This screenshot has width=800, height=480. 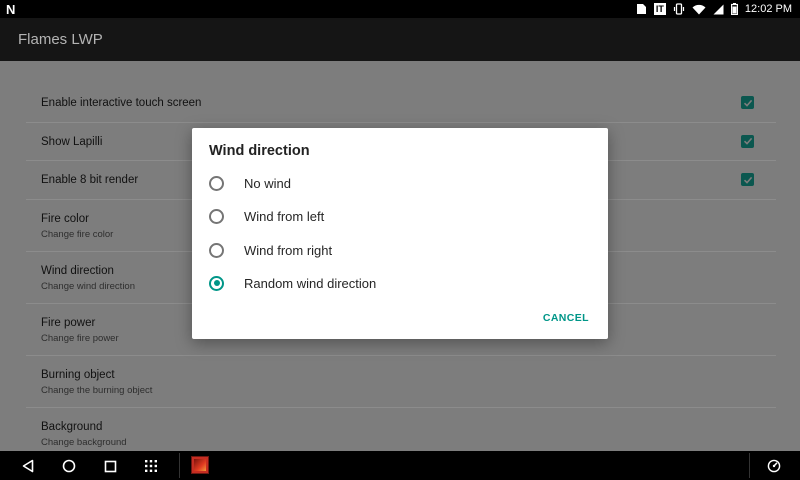 What do you see at coordinates (60, 39) in the screenshot?
I see `app-title: Flames LWP` at bounding box center [60, 39].